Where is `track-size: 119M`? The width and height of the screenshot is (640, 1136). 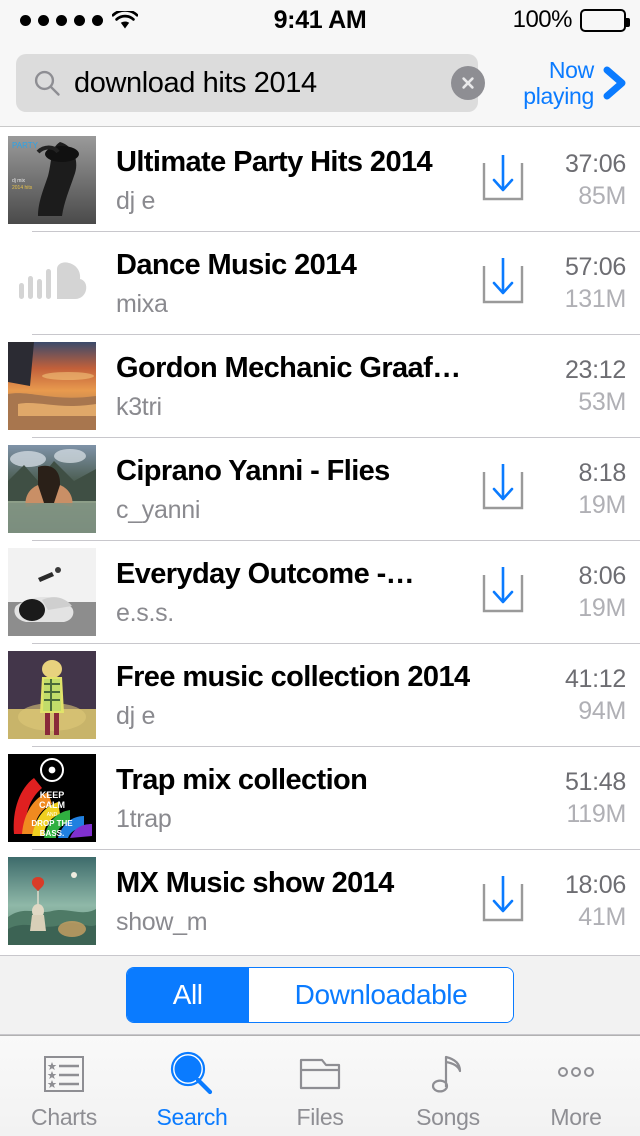
track-size: 119M is located at coordinates (596, 813).